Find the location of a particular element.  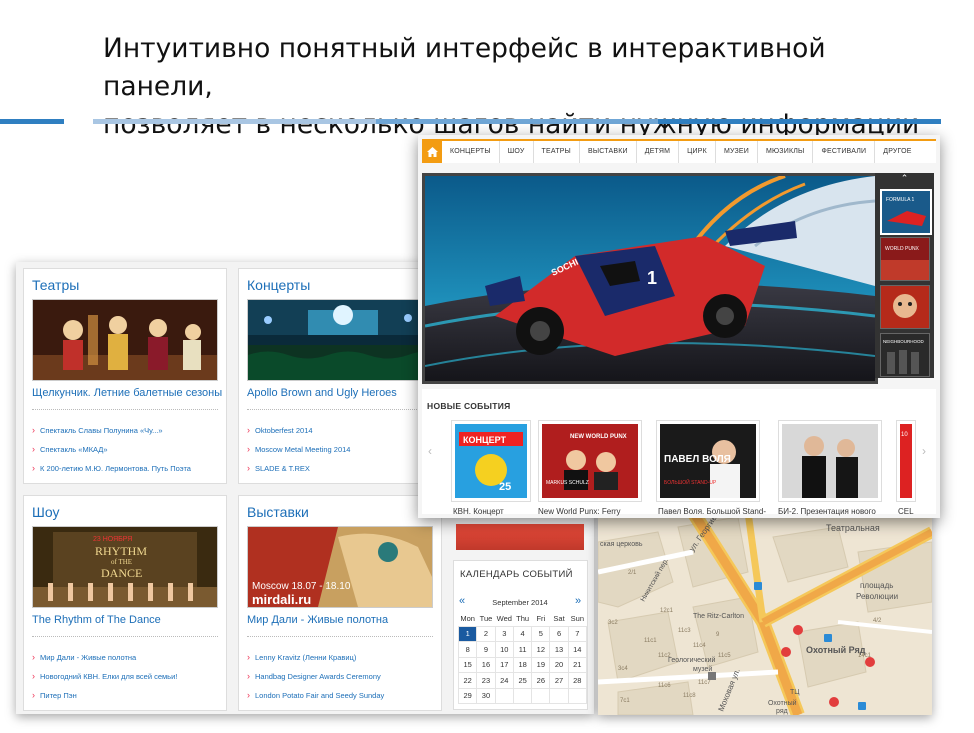

calendar-day: 8 is located at coordinates (467, 649).